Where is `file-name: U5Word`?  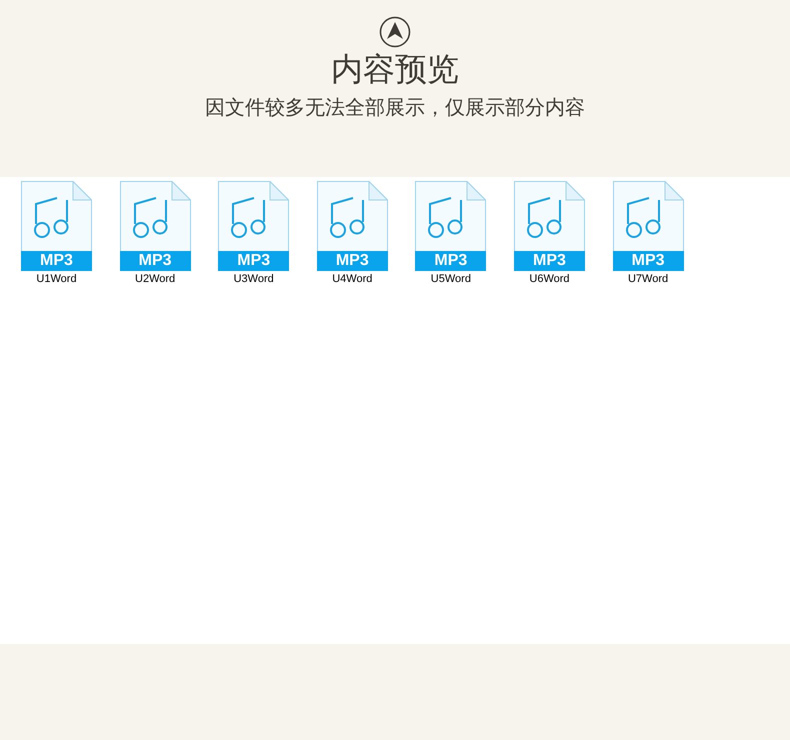 file-name: U5Word is located at coordinates (450, 279).